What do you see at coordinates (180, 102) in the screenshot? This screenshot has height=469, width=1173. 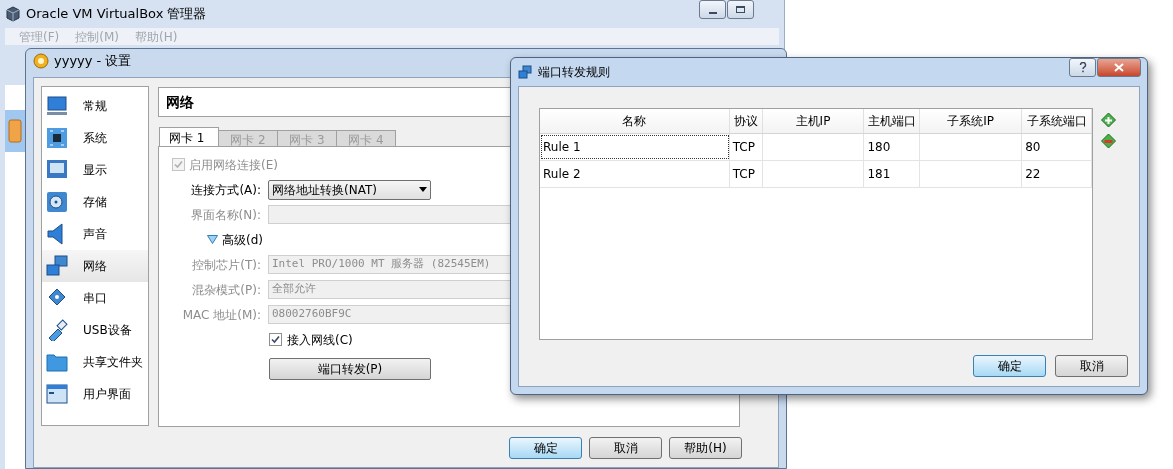 I see `page-title: 网络` at bounding box center [180, 102].